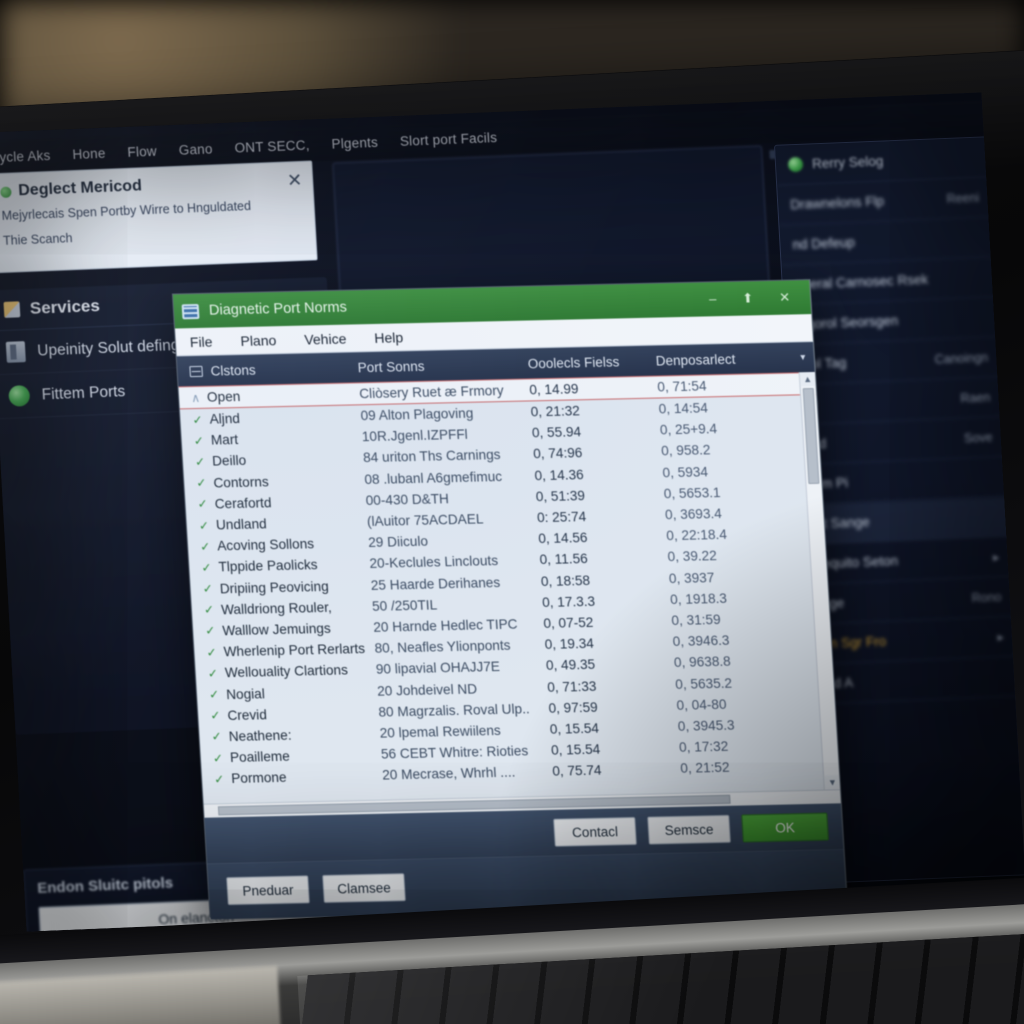 The width and height of the screenshot is (1024, 1024). I want to click on right-row-value: Raen, so click(975, 397).